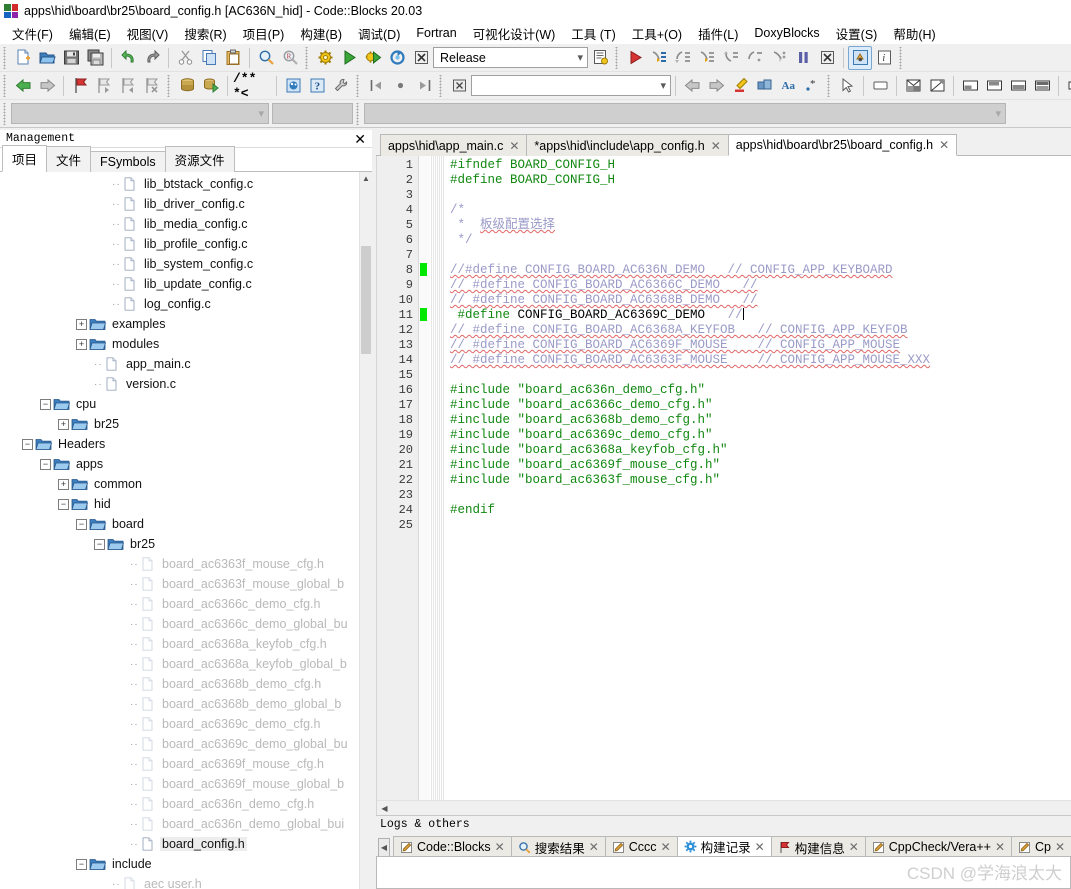  I want to click on scroll-left-arrow-icon: ◀, so click(384, 808).